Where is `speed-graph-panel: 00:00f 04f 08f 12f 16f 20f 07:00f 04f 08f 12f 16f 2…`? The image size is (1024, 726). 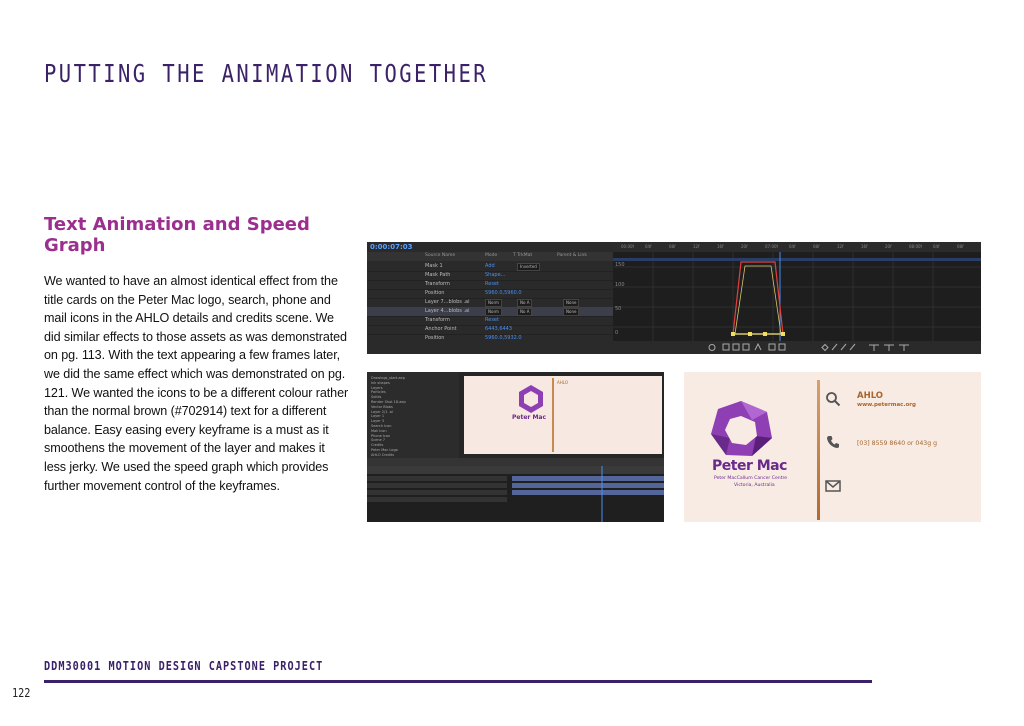 speed-graph-panel: 00:00f 04f 08f 12f 16f 20f 07:00f 04f 08f 12f 16f 2… is located at coordinates (797, 298).